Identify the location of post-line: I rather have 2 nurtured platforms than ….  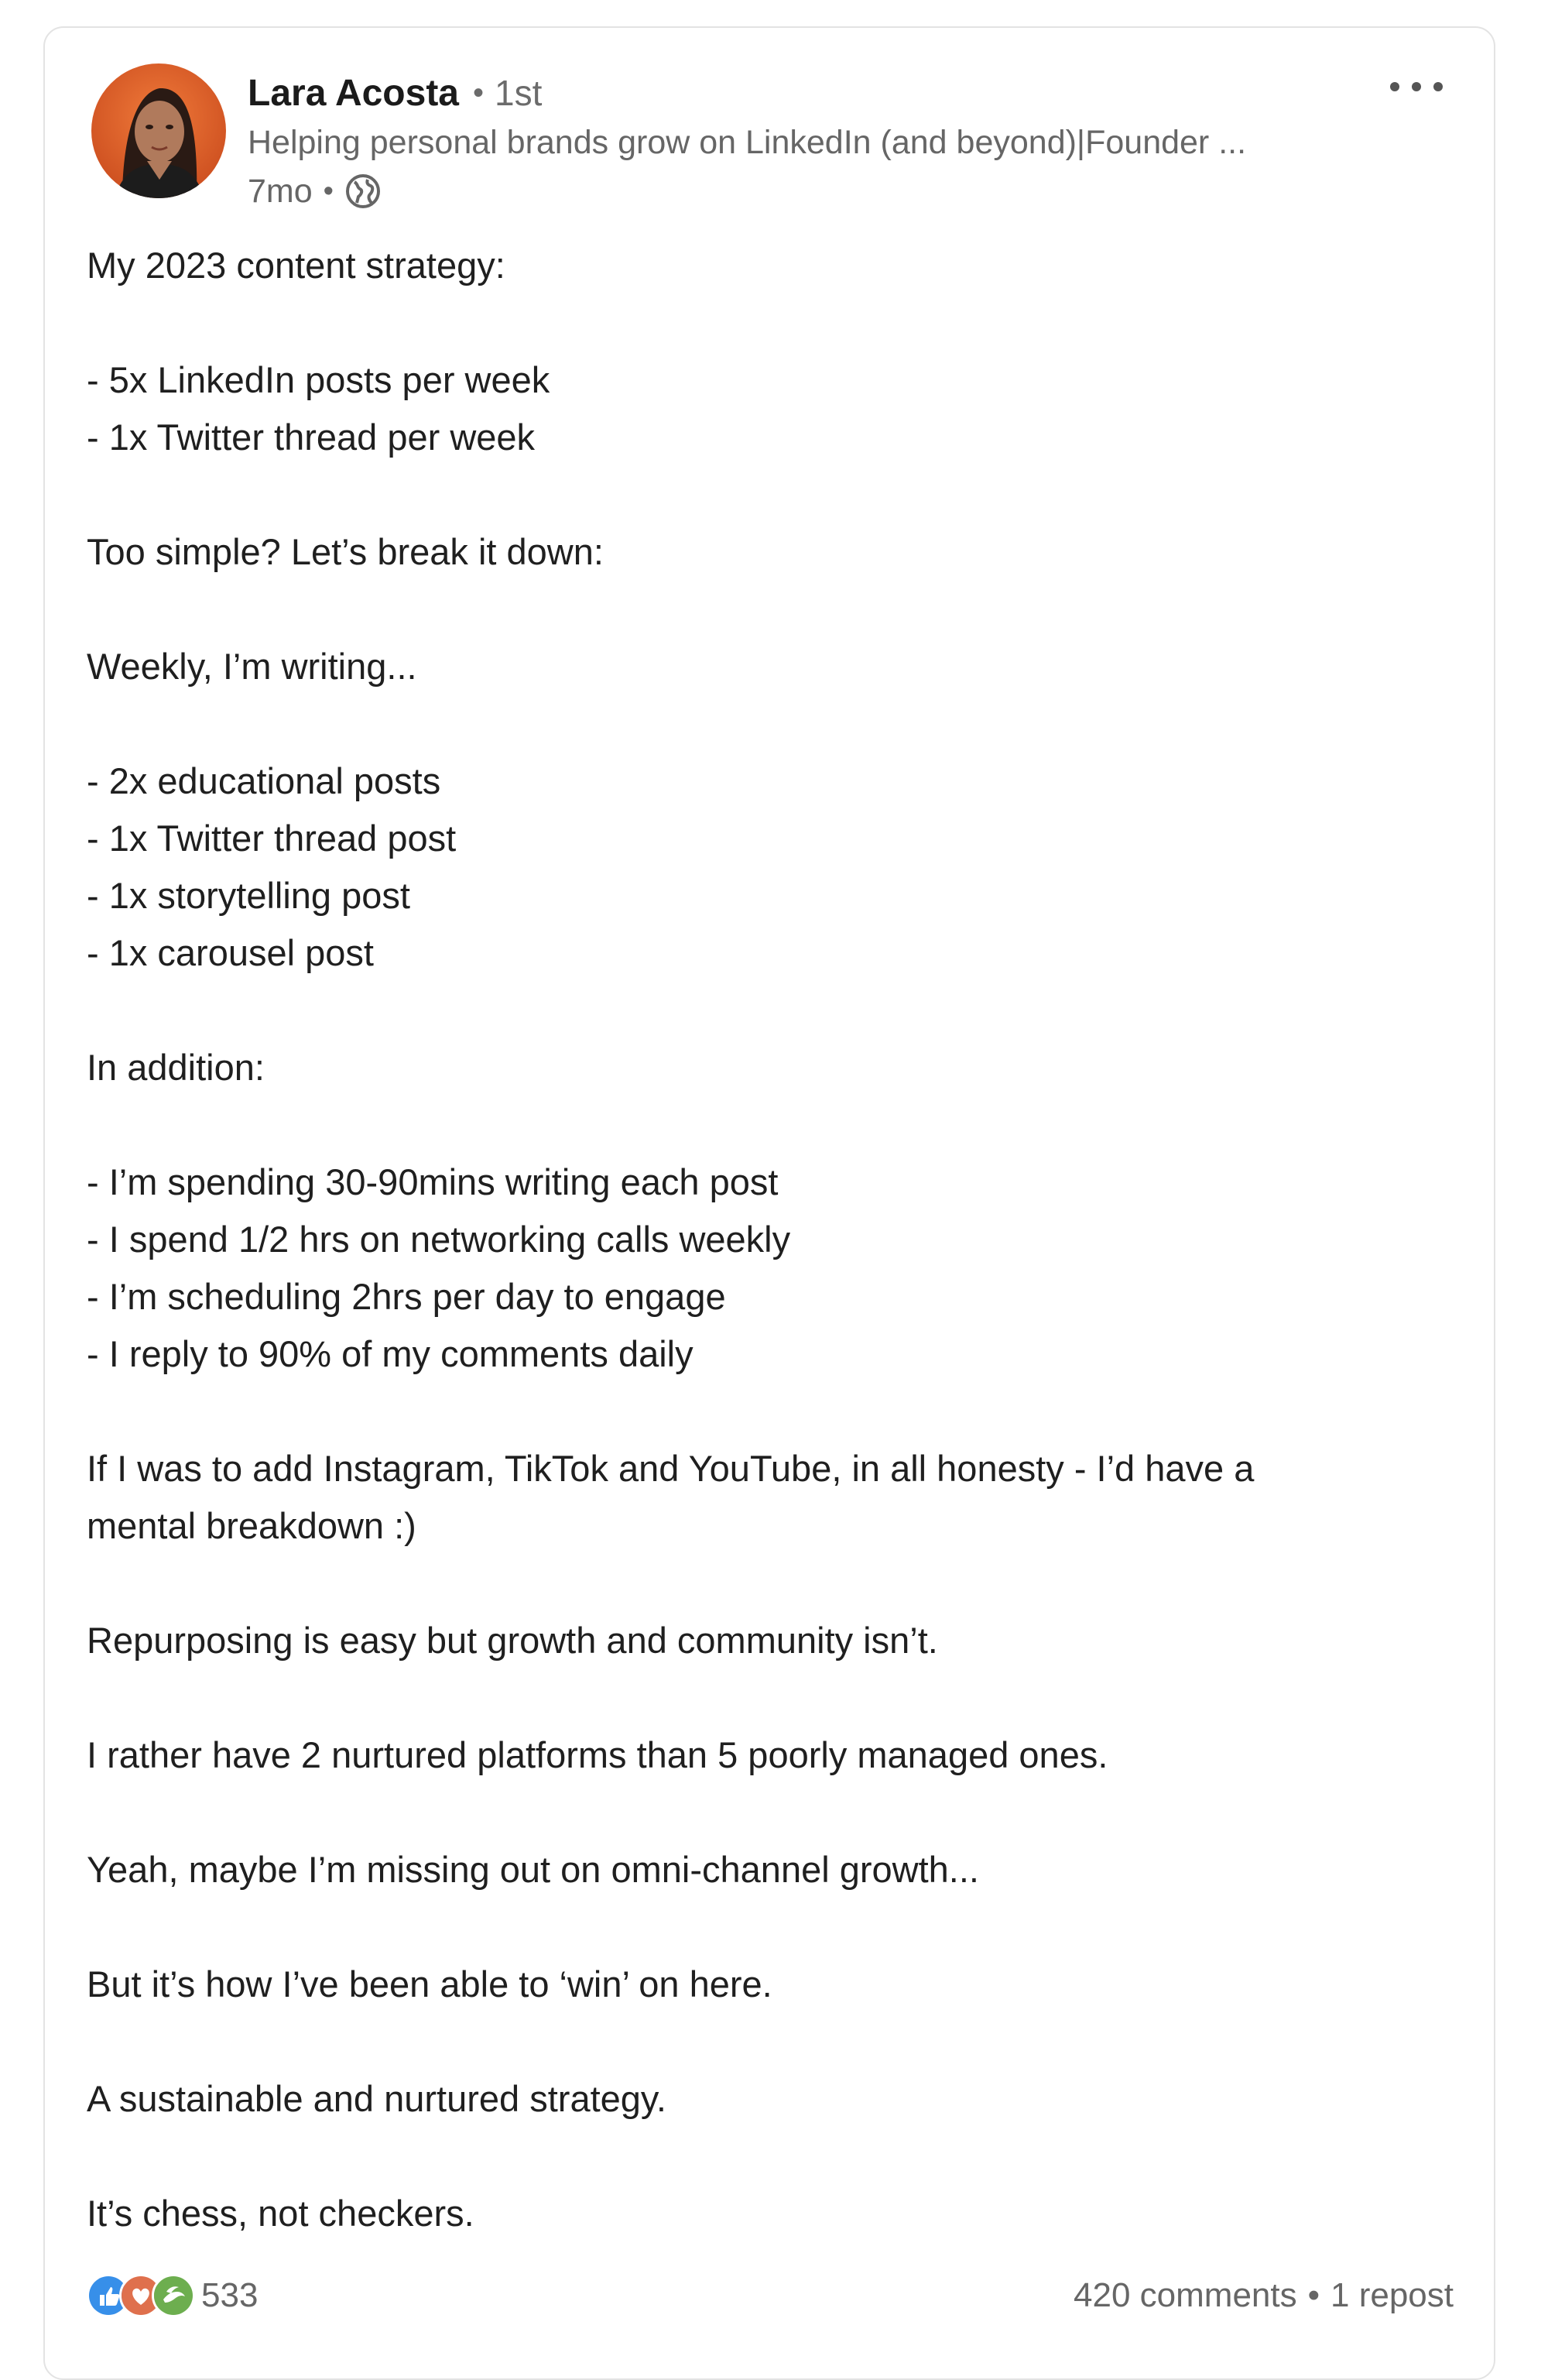
(597, 1755).